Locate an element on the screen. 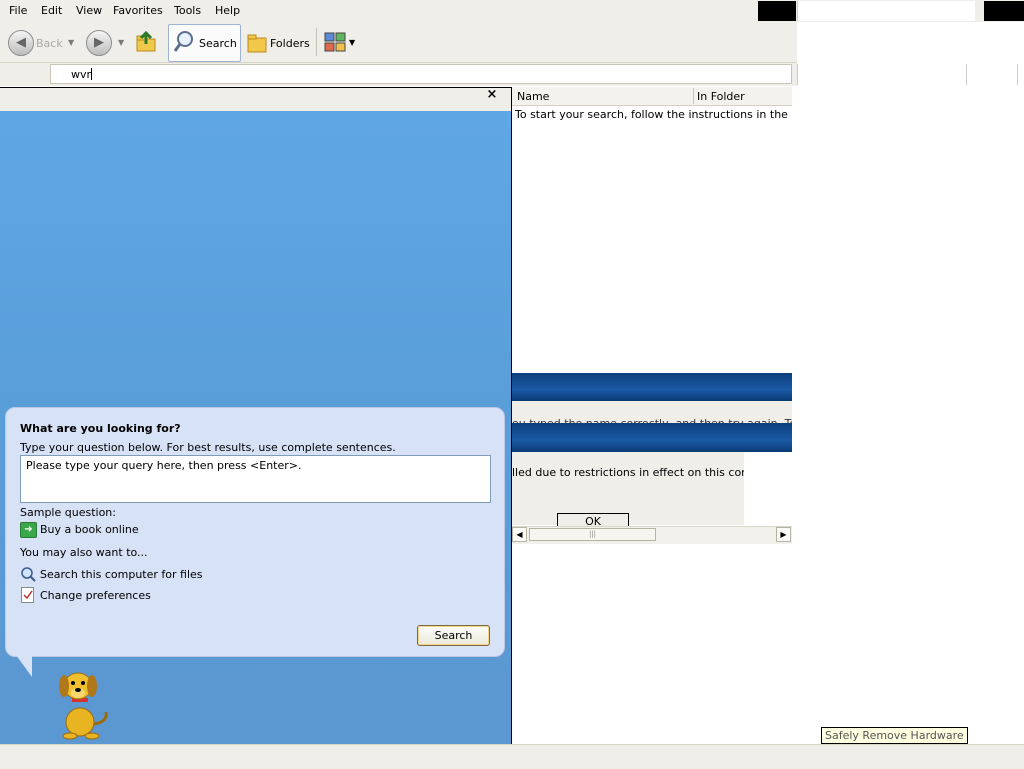 This screenshot has width=1024, height=769. magnifier-icon is located at coordinates (183, 41).